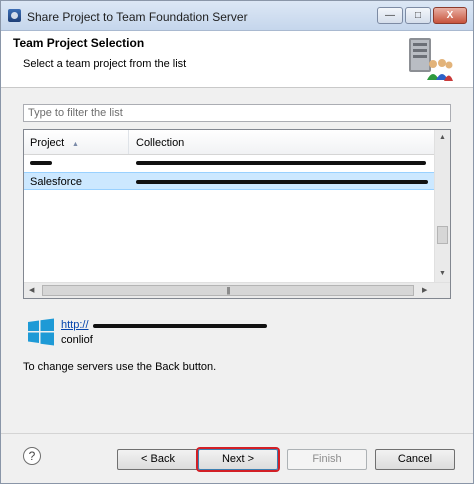 The image size is (474, 484). I want to click on horizontal-scrollbar: ◀ ||| ▶, so click(237, 290).